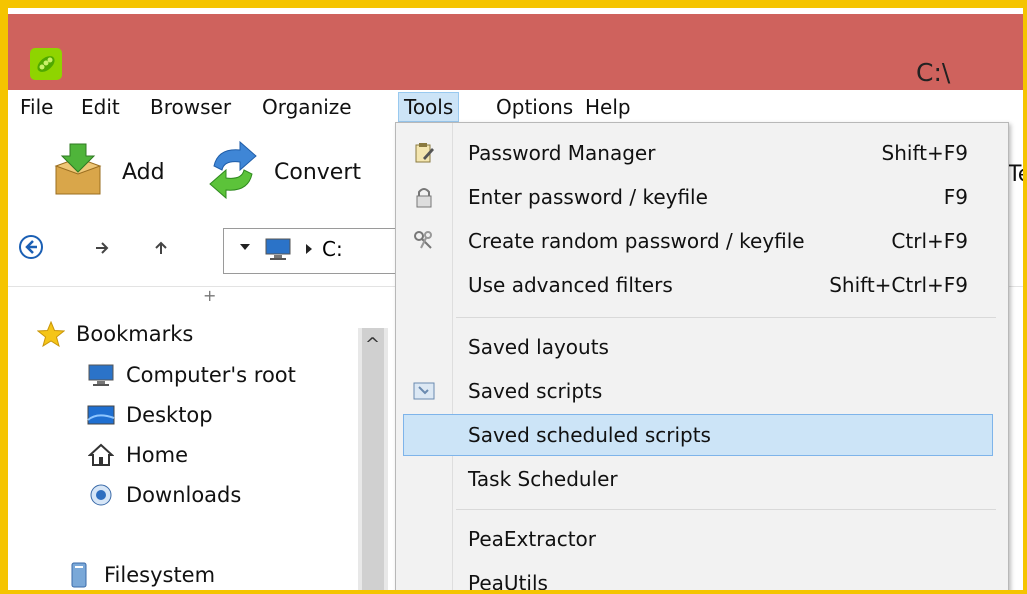 This screenshot has height=594, width=1027. What do you see at coordinates (184, 495) in the screenshot?
I see `sidebar-item-label: Downloads` at bounding box center [184, 495].